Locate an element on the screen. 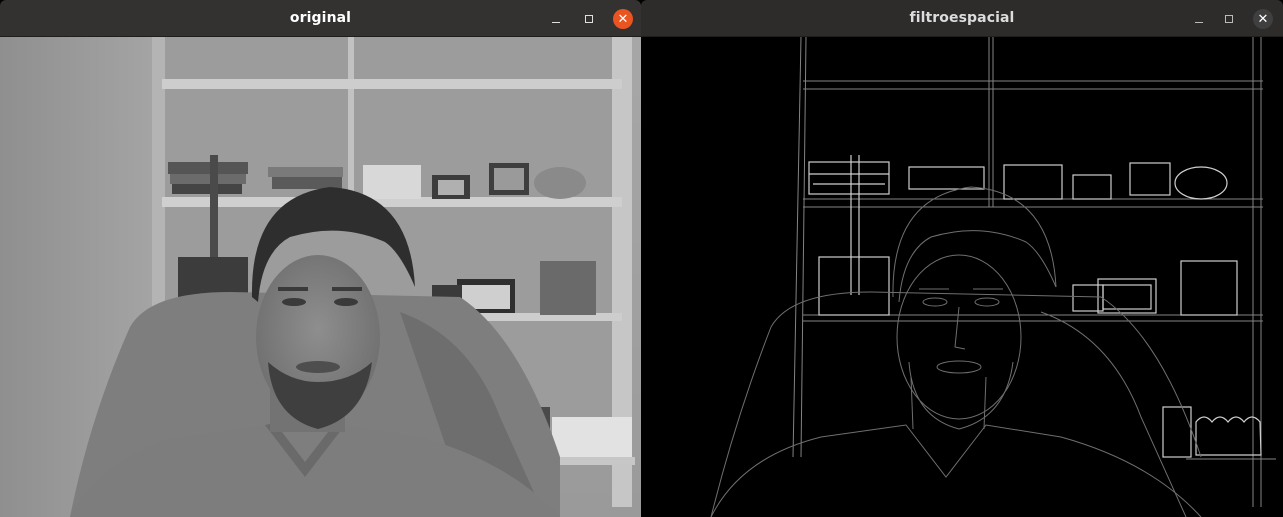  window-title: filtroespacial is located at coordinates (962, 18).